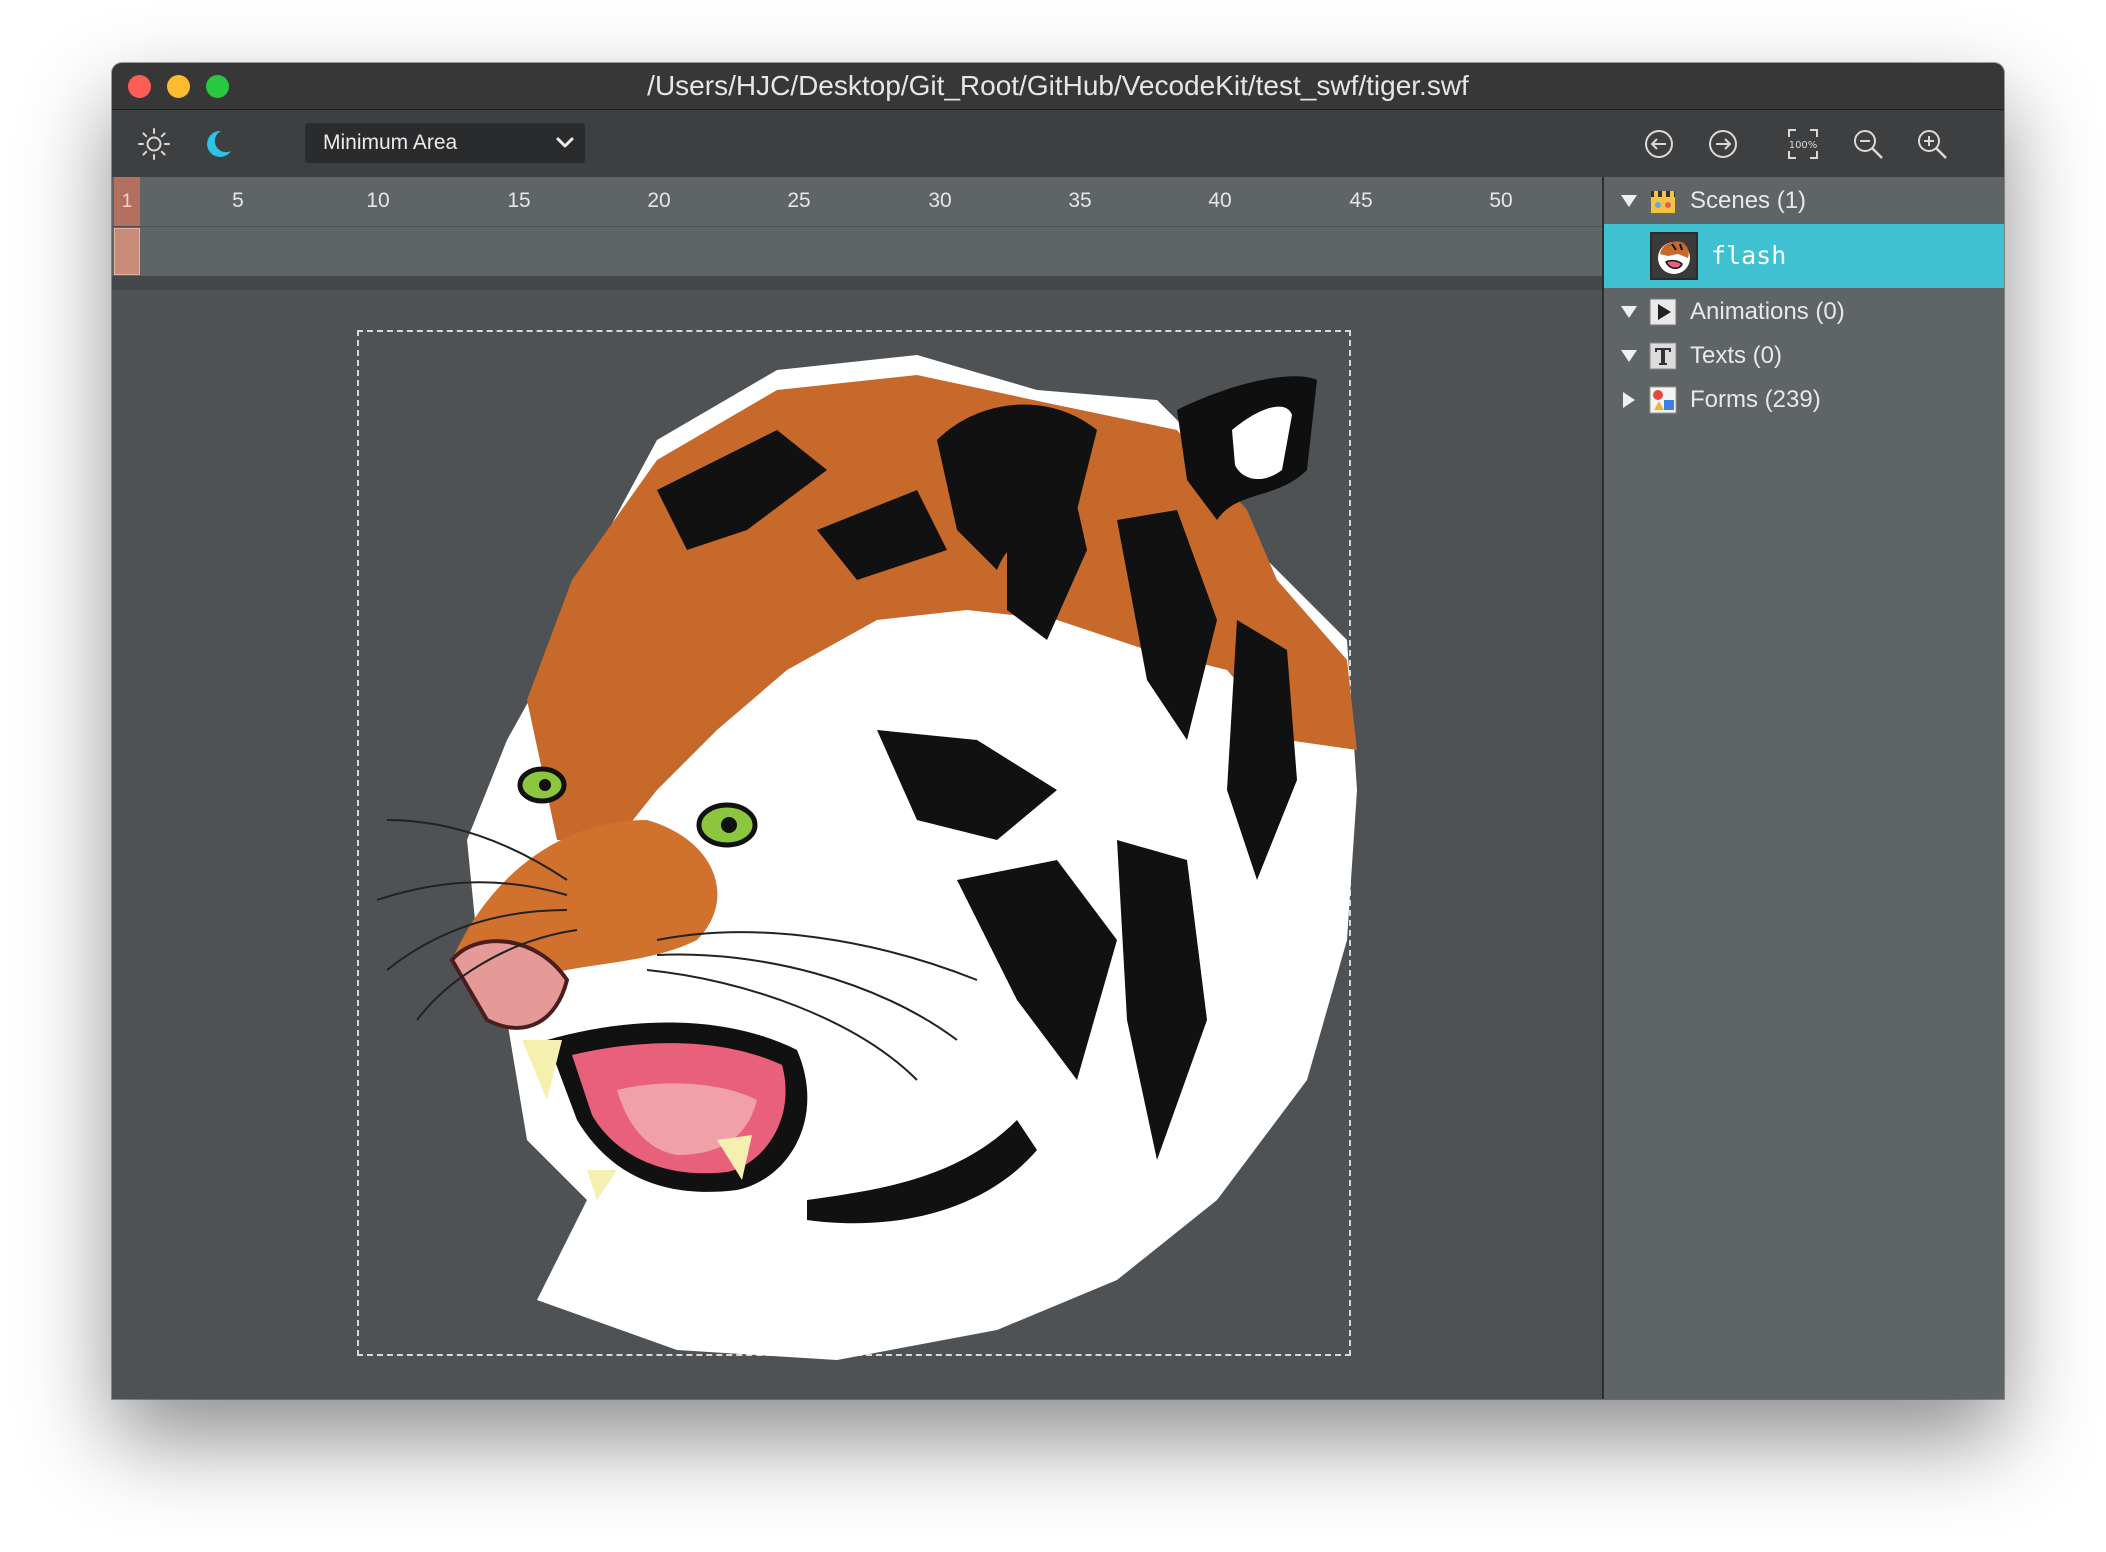 The height and width of the screenshot is (1552, 2106). I want to click on zoom-100-icon: 100%, so click(1803, 144).